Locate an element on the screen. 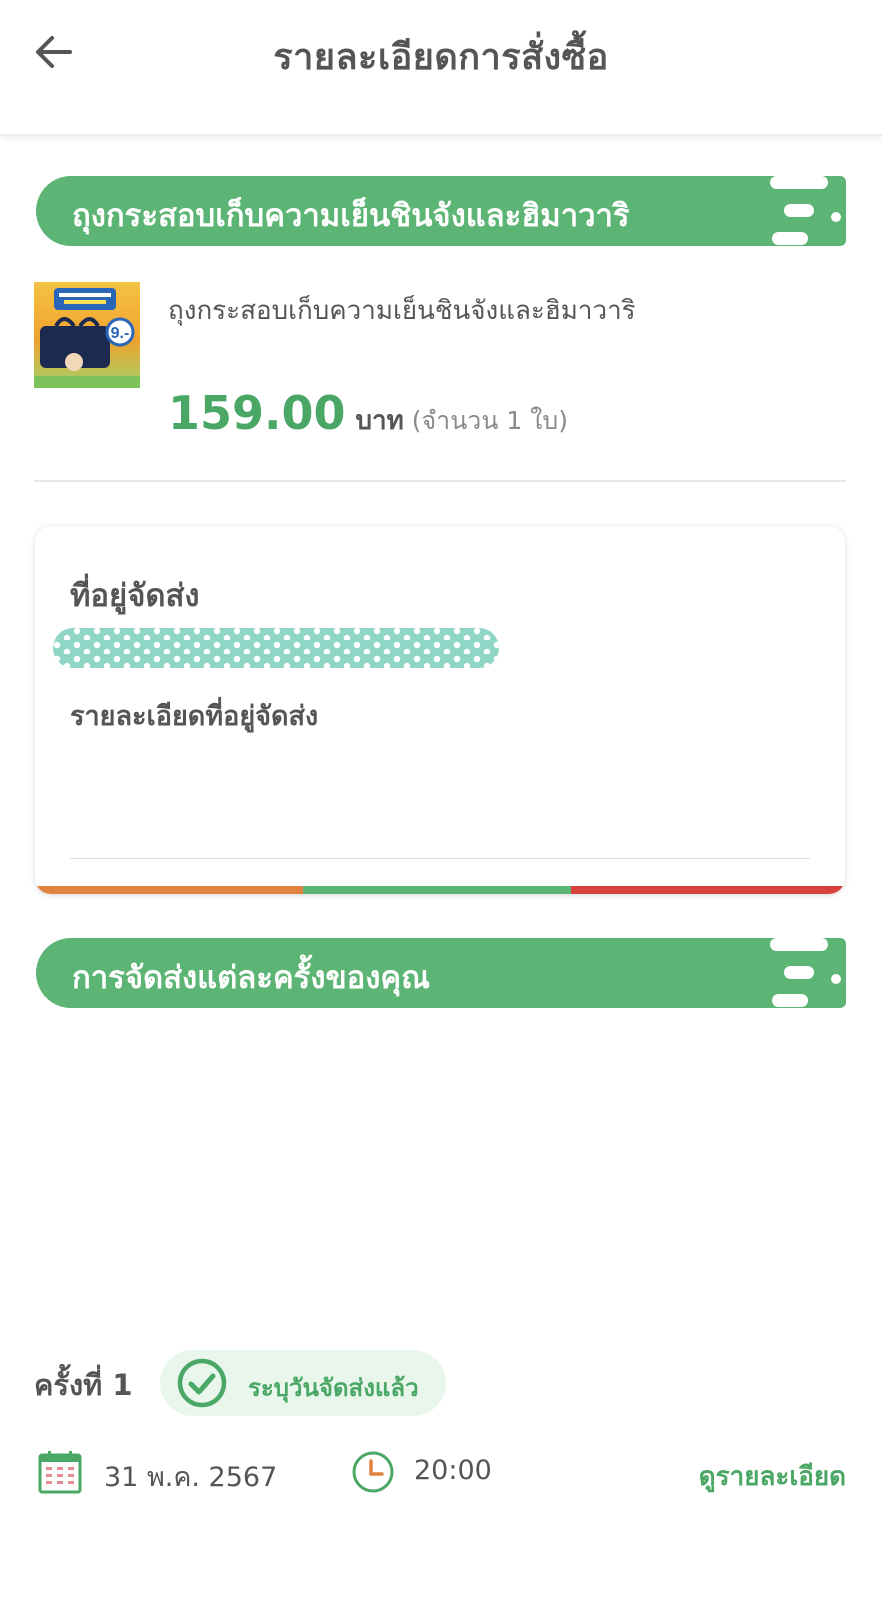 The width and height of the screenshot is (882, 1600). check-circle-icon is located at coordinates (202, 1383).